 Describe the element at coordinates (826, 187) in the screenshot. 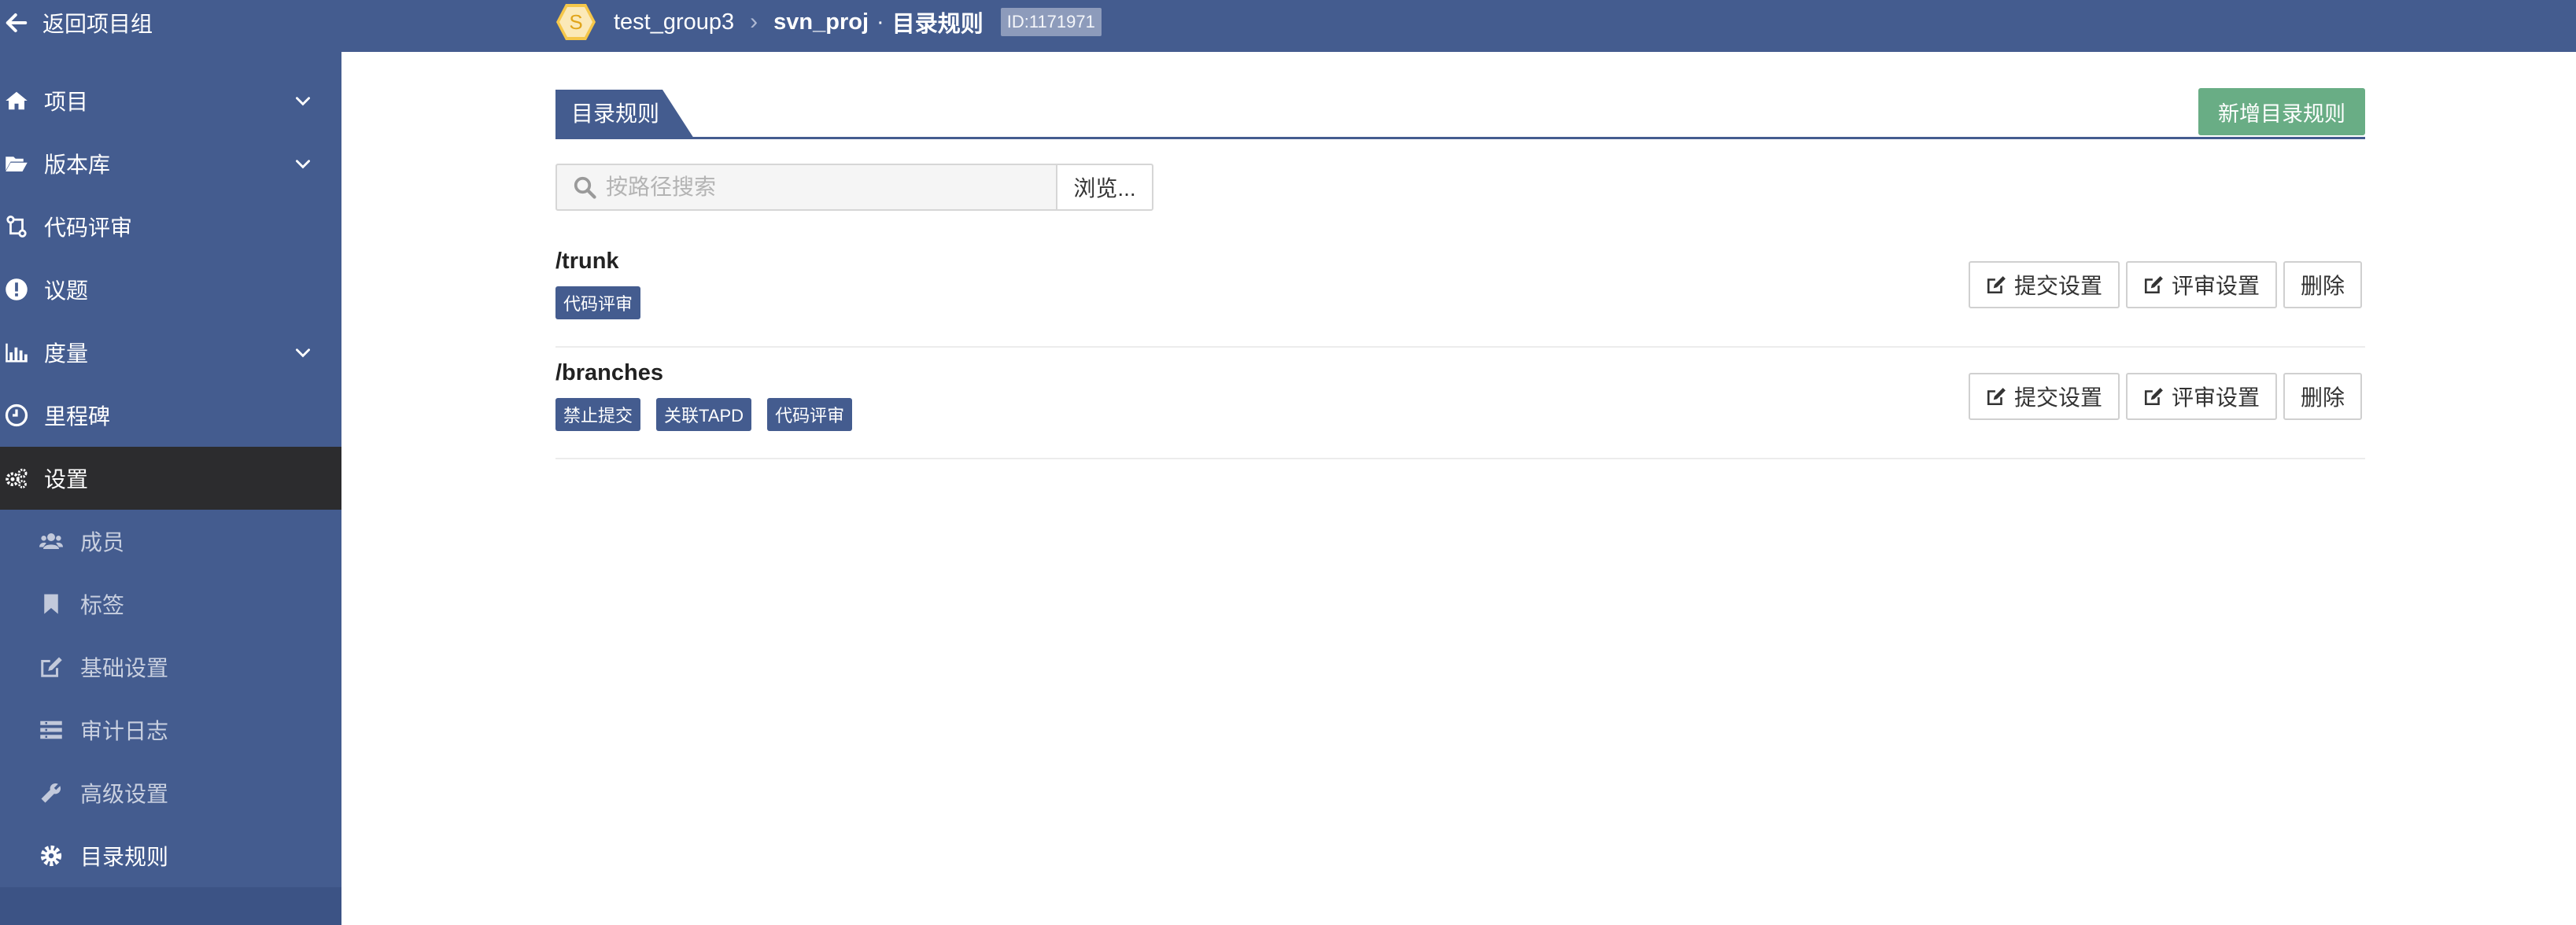

I see `path-search-input` at that location.